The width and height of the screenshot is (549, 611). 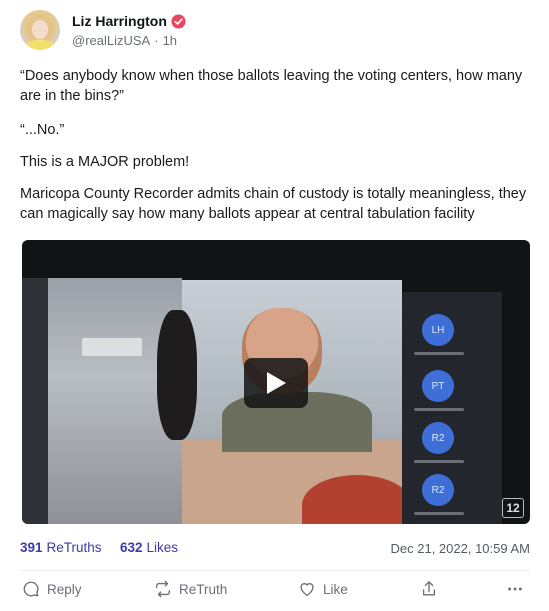 I want to click on channel-logo: 12, so click(x=513, y=508).